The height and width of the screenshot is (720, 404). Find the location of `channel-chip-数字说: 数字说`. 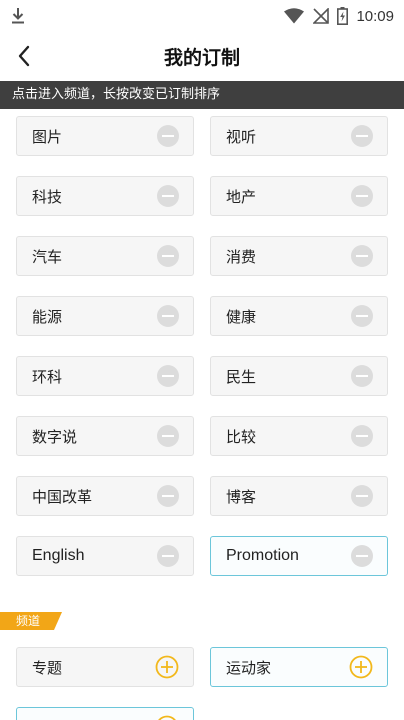

channel-chip-数字说: 数字说 is located at coordinates (105, 436).